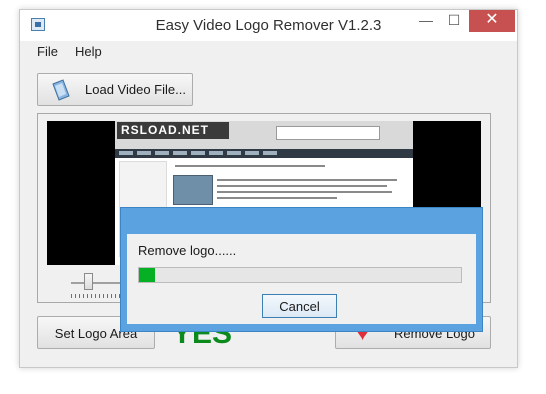 Image resolution: width=546 pixels, height=394 pixels. Describe the element at coordinates (300, 275) in the screenshot. I see `progress-bar` at that location.